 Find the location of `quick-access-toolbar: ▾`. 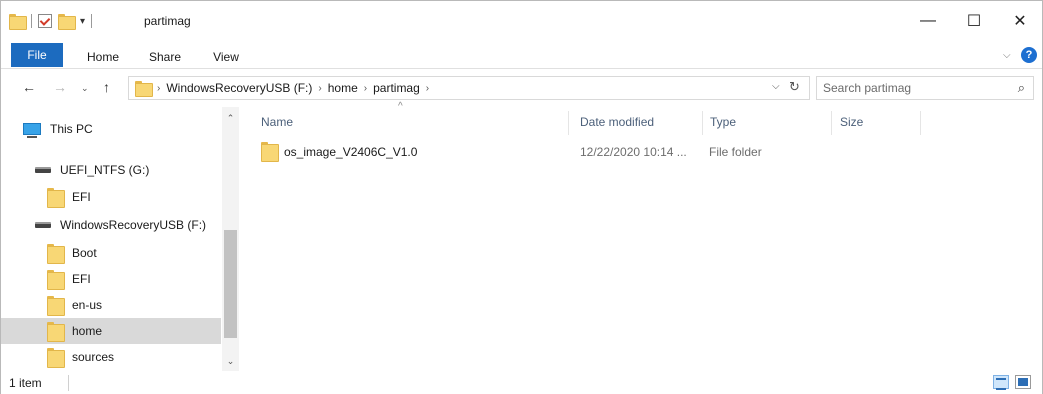

quick-access-toolbar: ▾ is located at coordinates (51, 21).